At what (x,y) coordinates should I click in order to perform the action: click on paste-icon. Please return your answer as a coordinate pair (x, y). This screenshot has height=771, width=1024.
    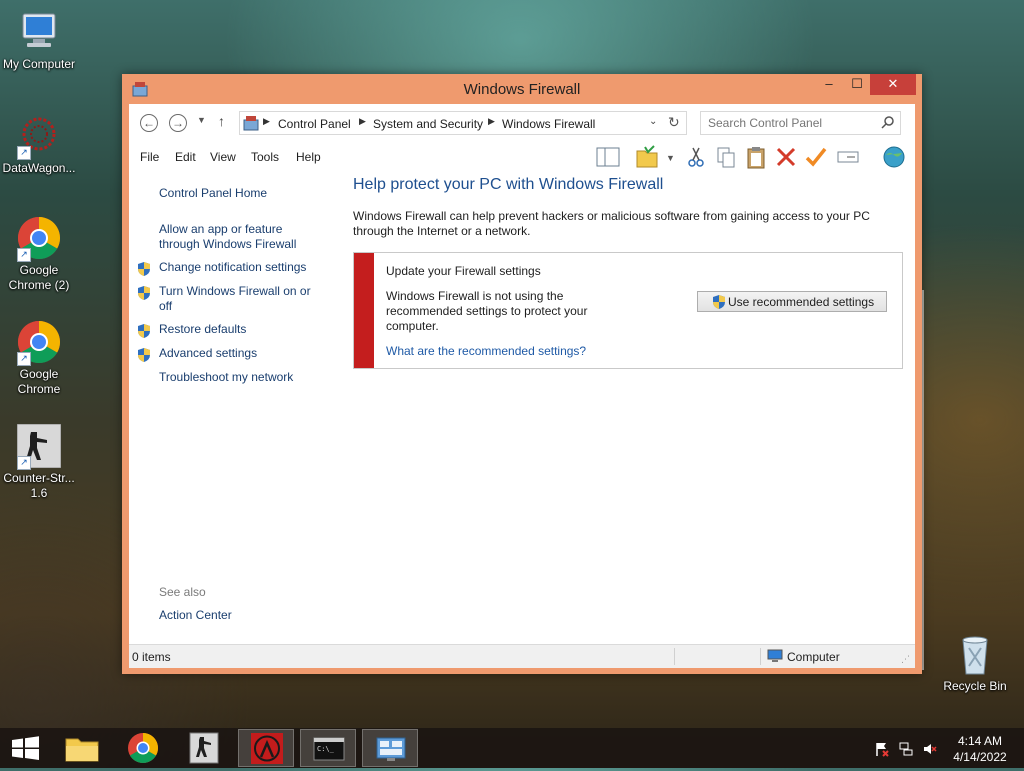
    Looking at the image, I should click on (756, 157).